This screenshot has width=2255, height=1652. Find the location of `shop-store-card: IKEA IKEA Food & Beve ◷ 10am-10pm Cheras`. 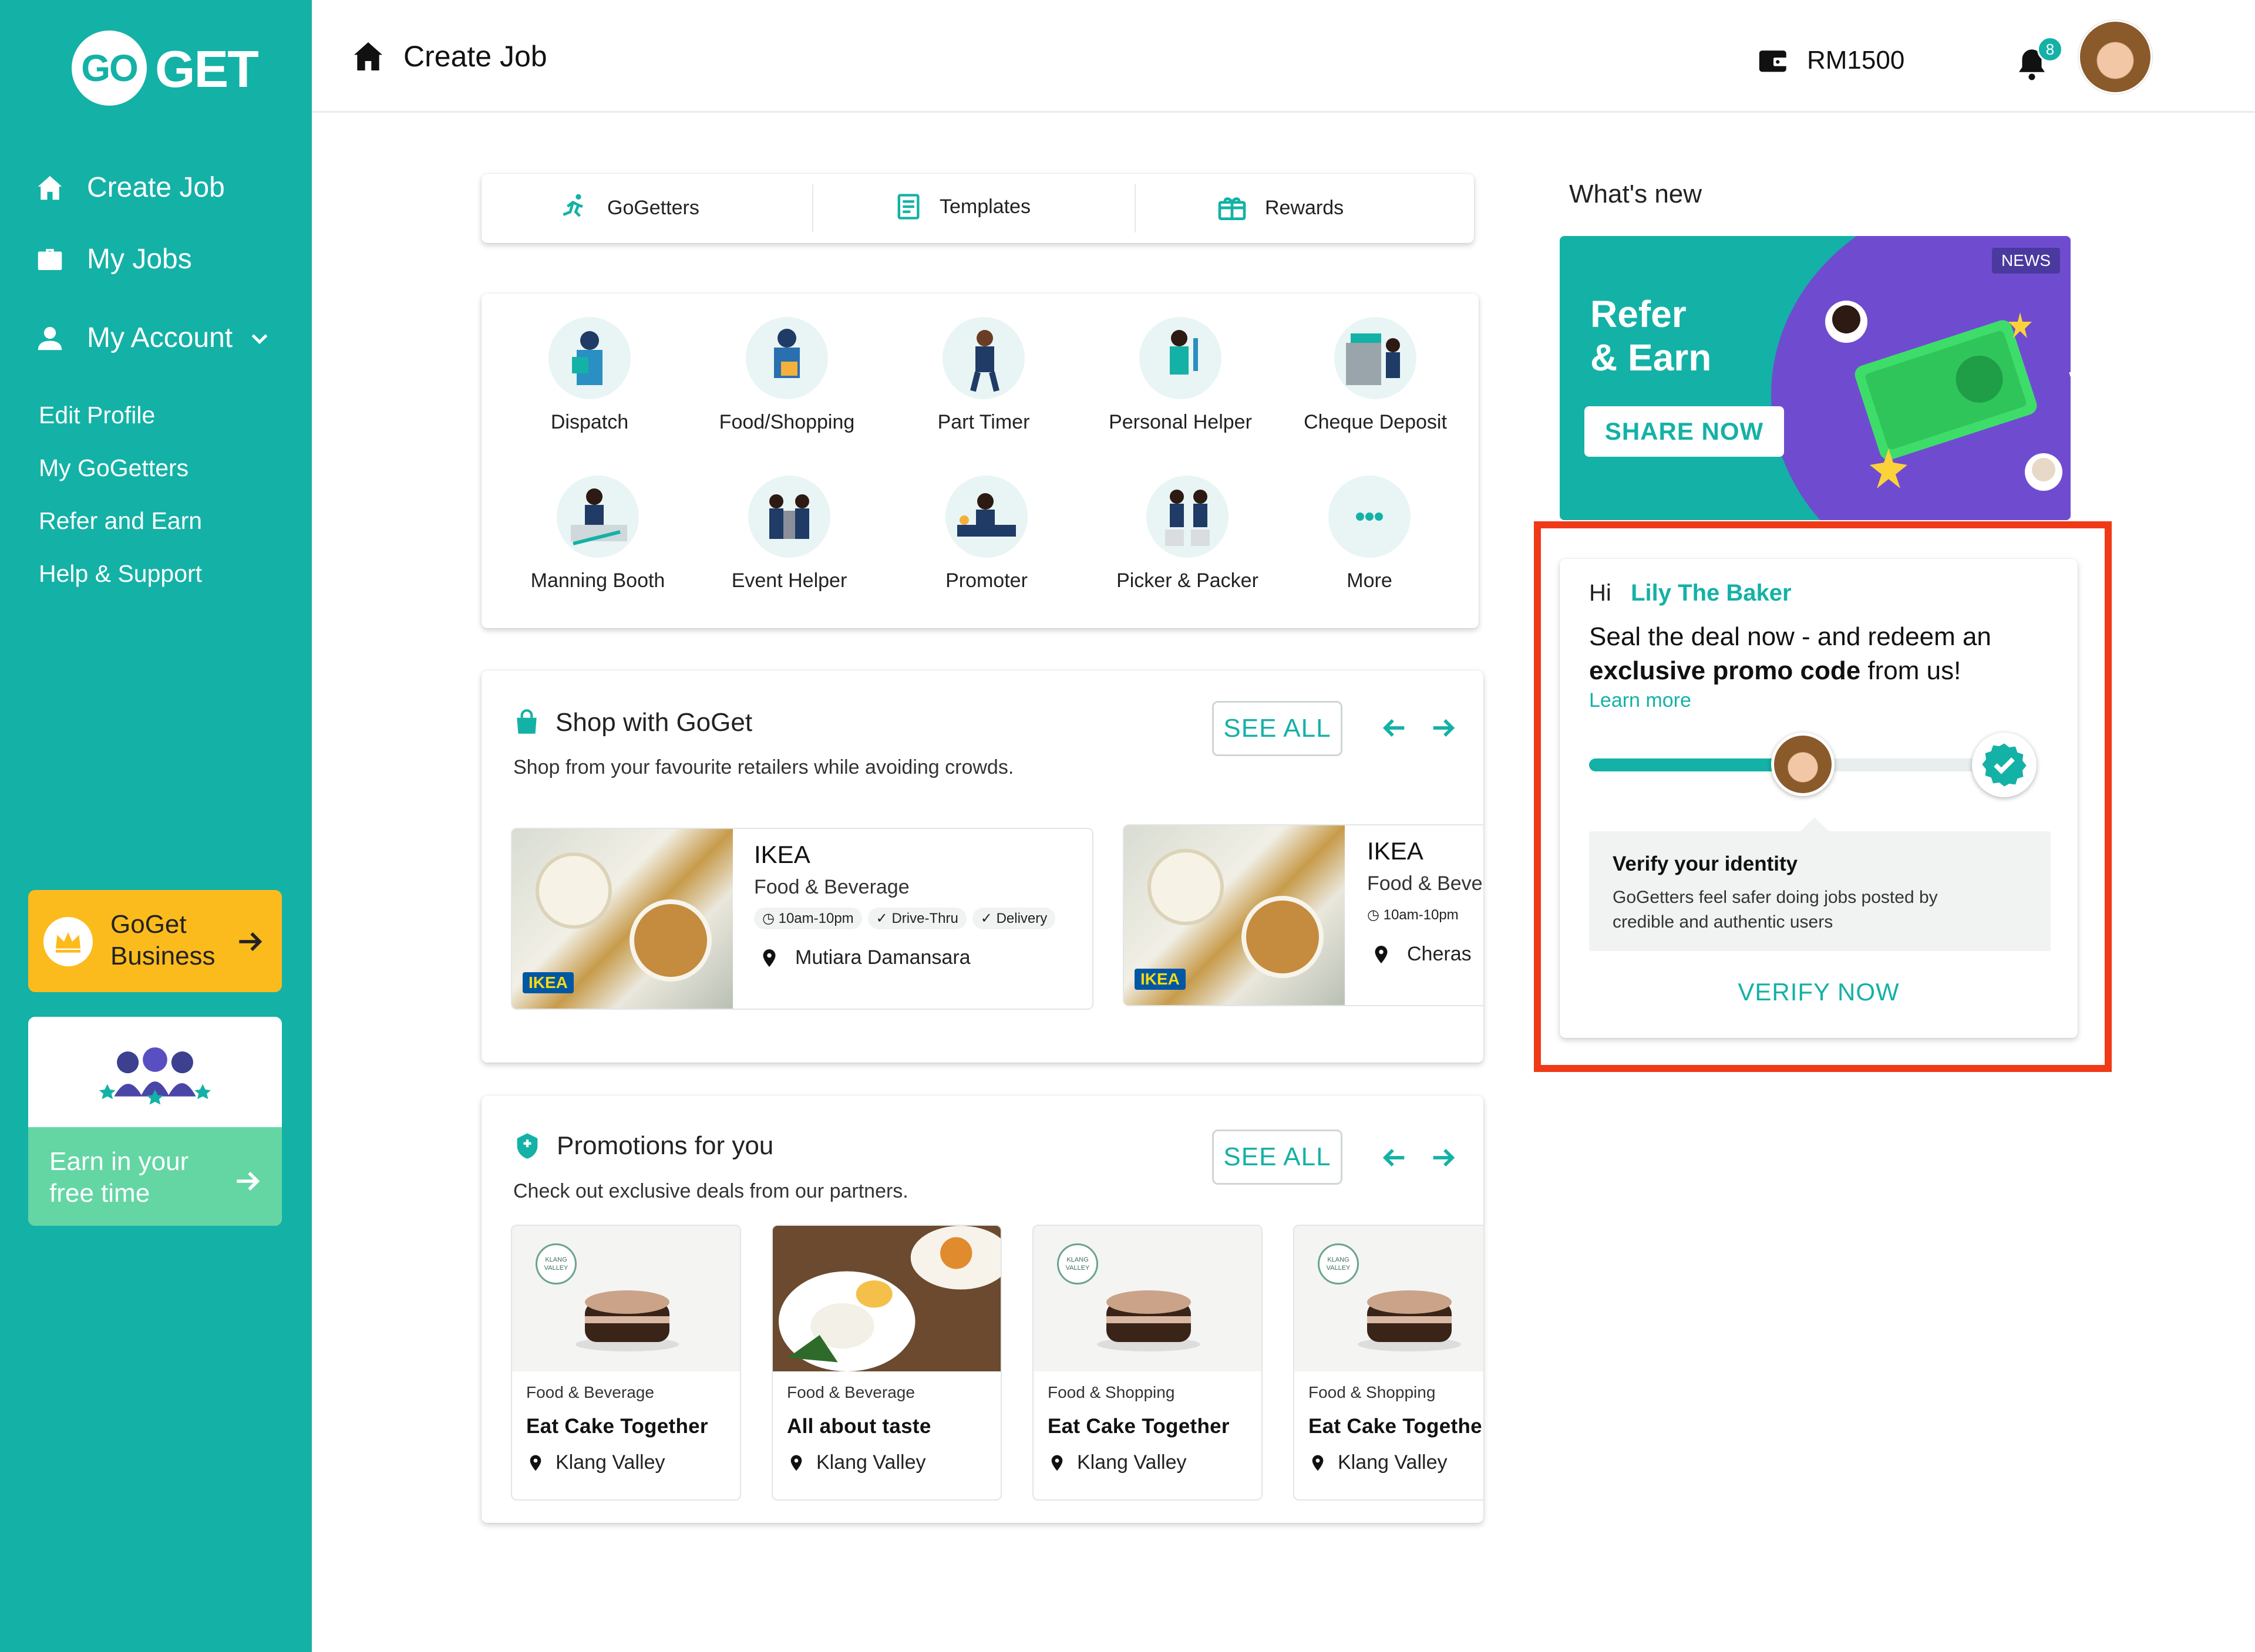

shop-store-card: IKEA IKEA Food & Beve ◷ 10am-10pm Cheras is located at coordinates (1303, 915).